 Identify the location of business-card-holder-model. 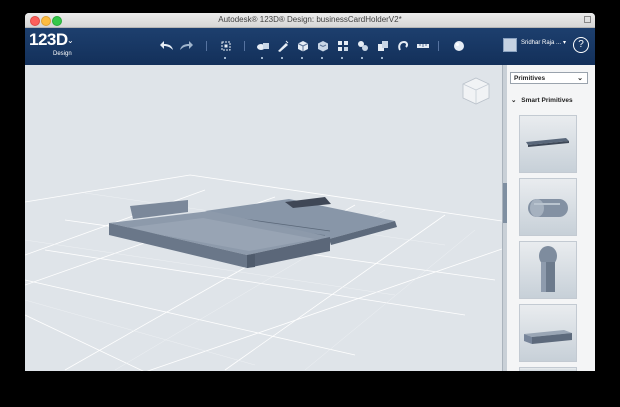
(253, 232).